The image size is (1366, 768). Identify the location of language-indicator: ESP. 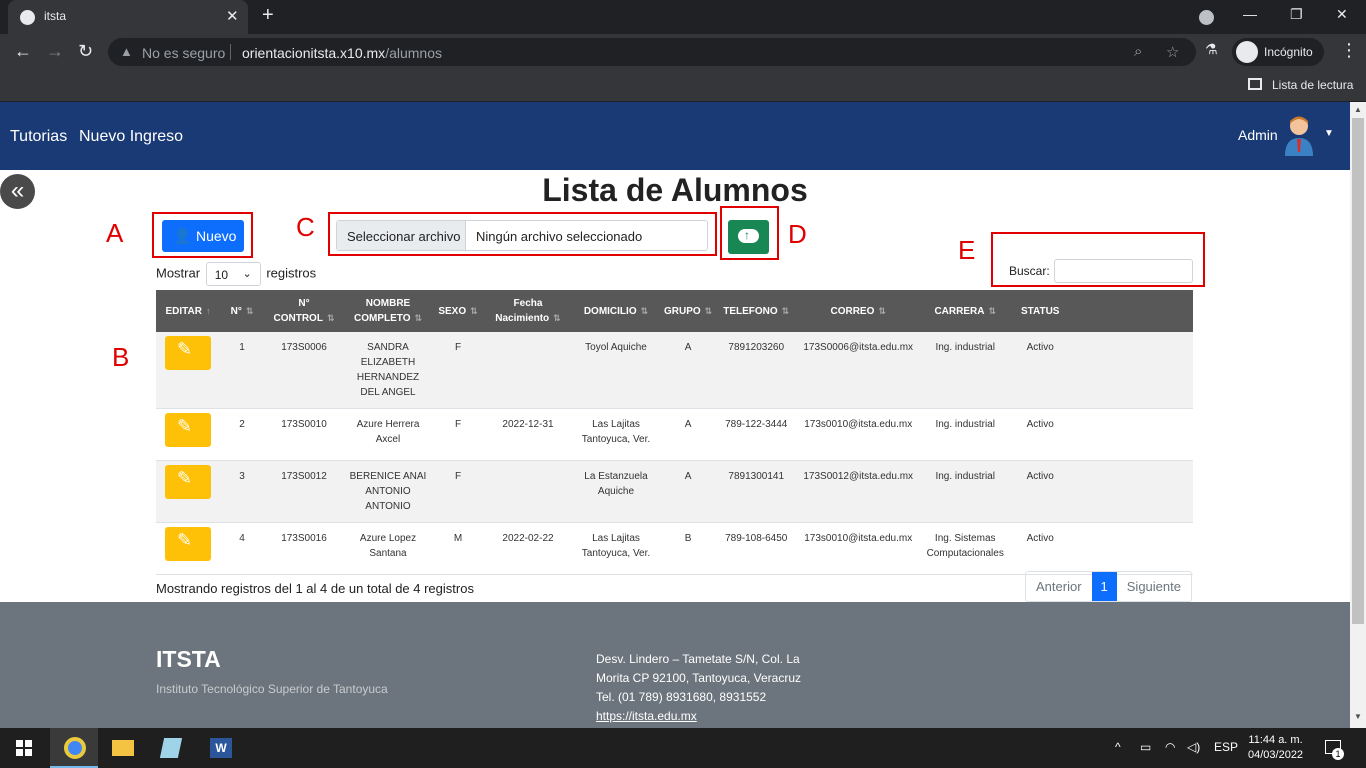
(1226, 747).